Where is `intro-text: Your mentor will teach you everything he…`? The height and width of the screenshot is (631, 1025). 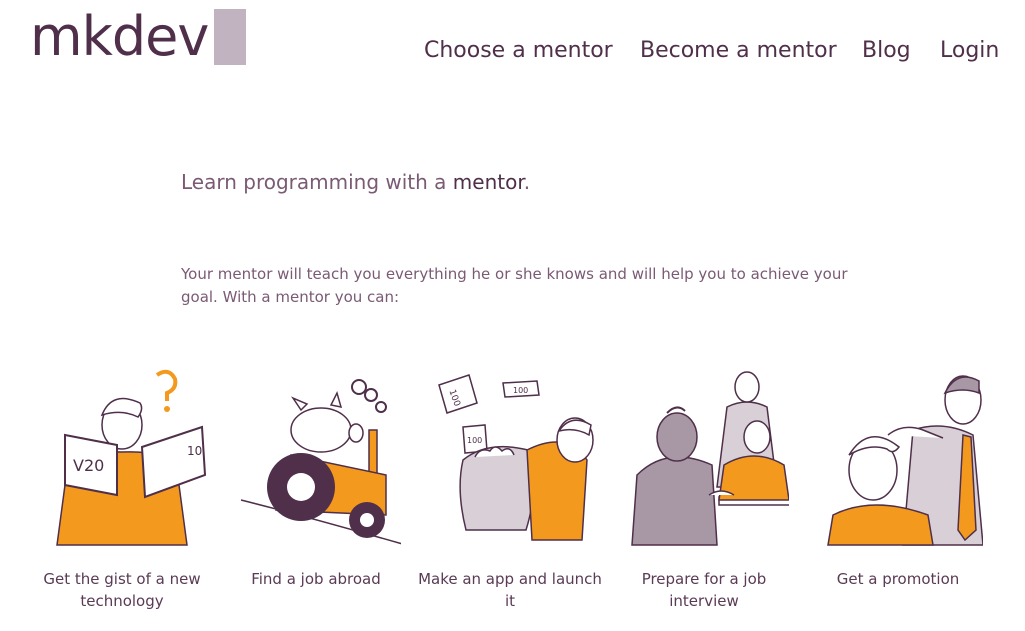
intro-text: Your mentor will teach you everything he… is located at coordinates (514, 285).